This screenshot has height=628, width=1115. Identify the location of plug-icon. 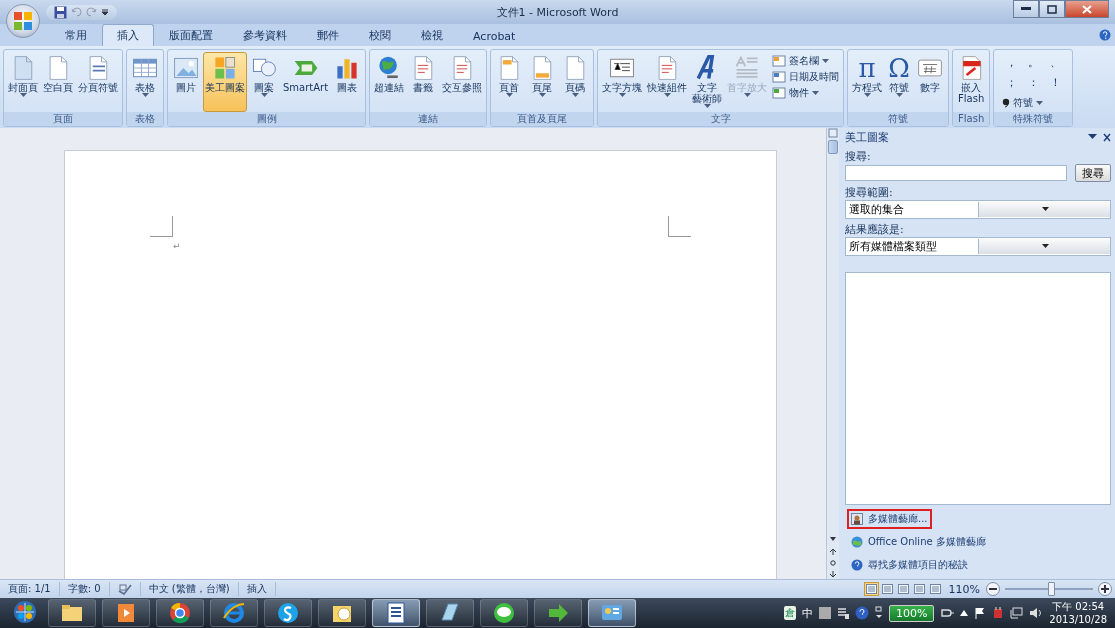
(947, 613).